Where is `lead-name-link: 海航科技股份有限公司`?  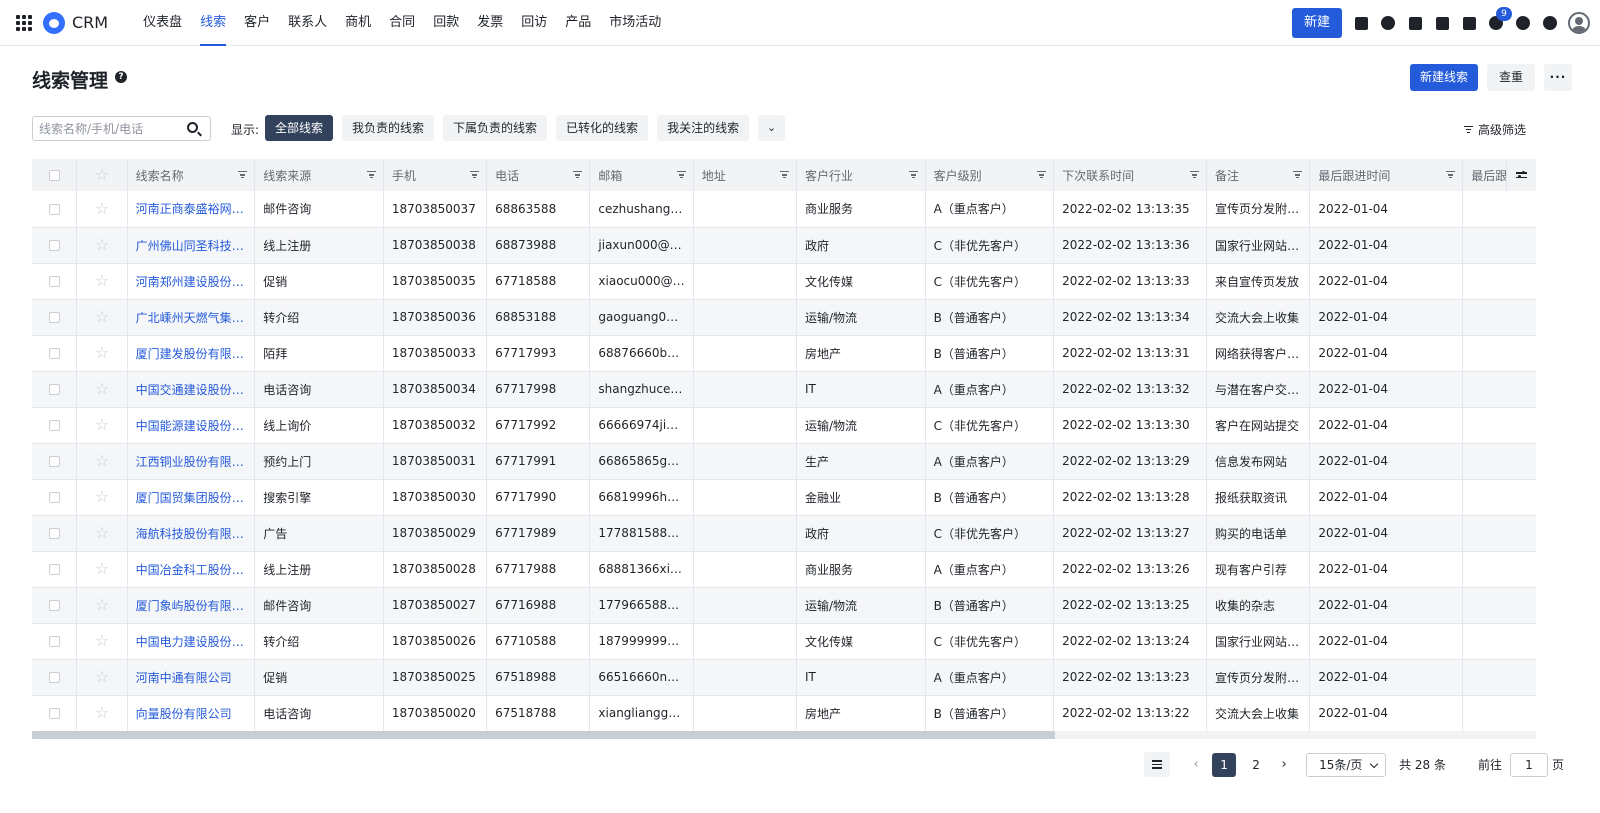
lead-name-link: 海航科技股份有限公司 is located at coordinates (191, 533).